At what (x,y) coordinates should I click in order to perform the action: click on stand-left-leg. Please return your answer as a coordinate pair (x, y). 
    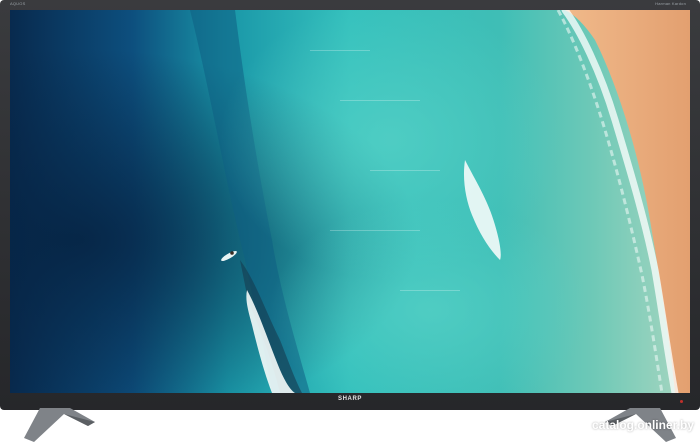
    Looking at the image, I should click on (59, 425).